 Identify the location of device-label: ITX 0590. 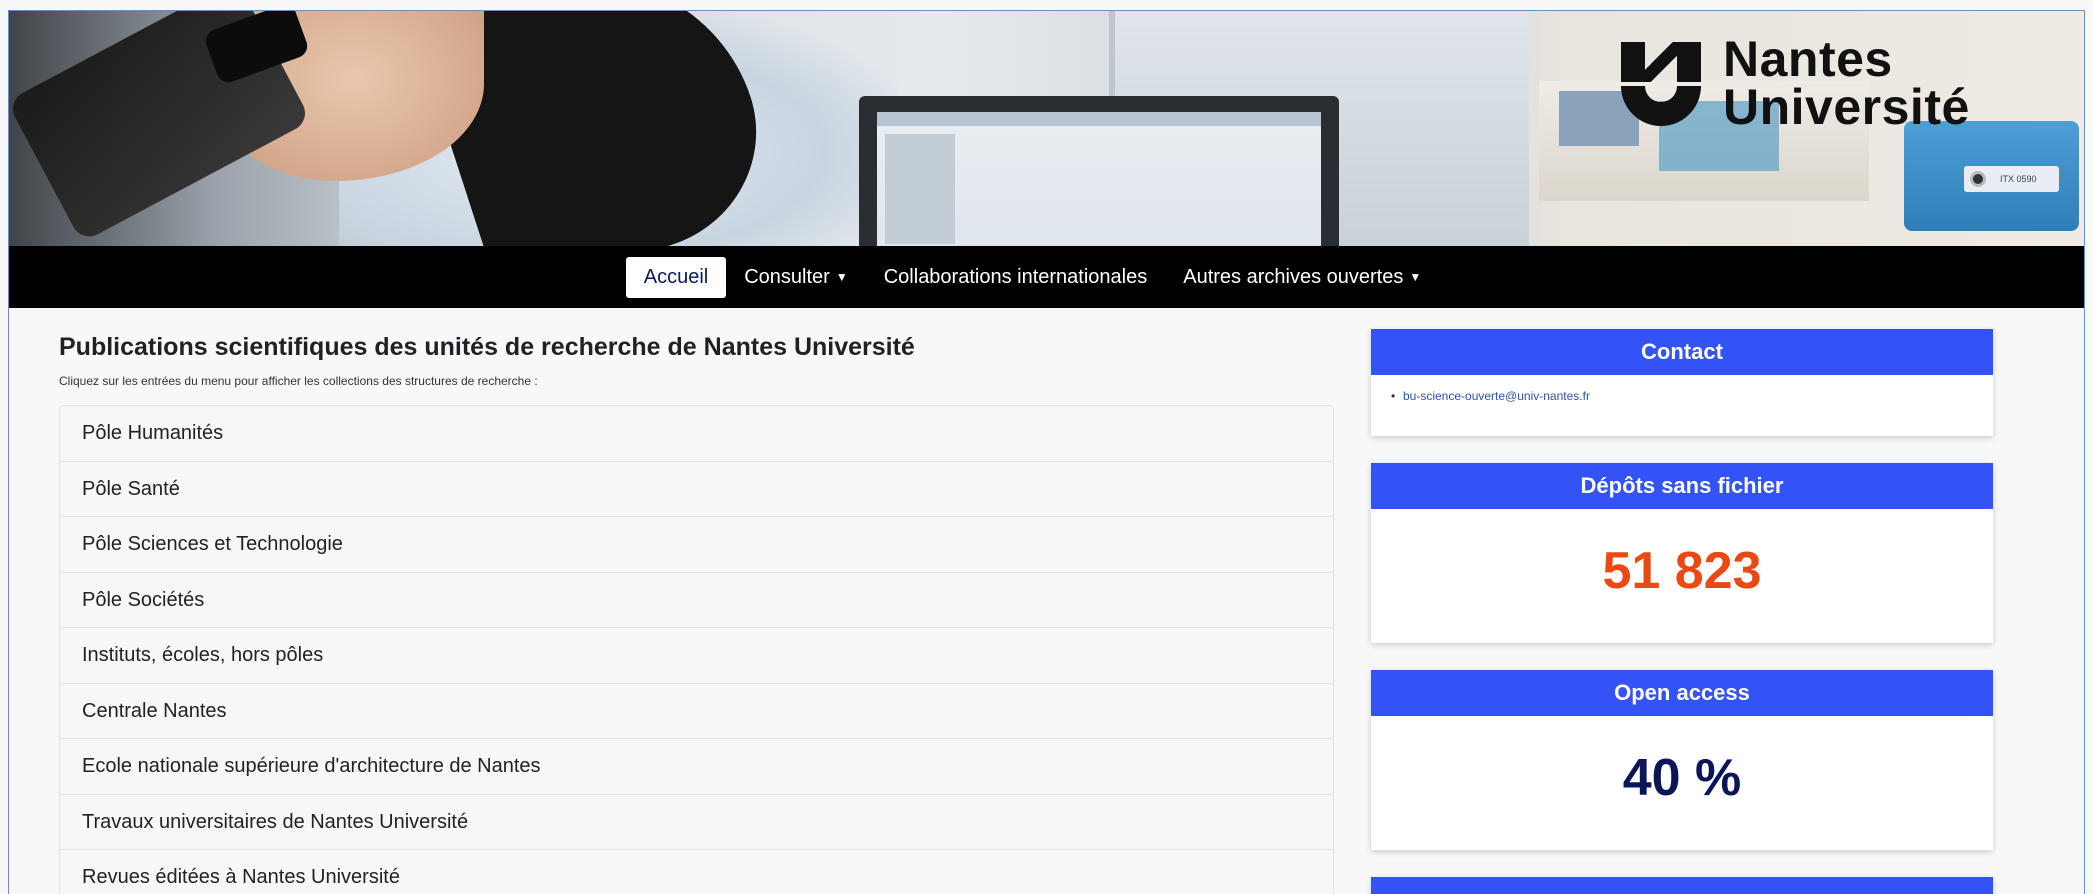
(2018, 179).